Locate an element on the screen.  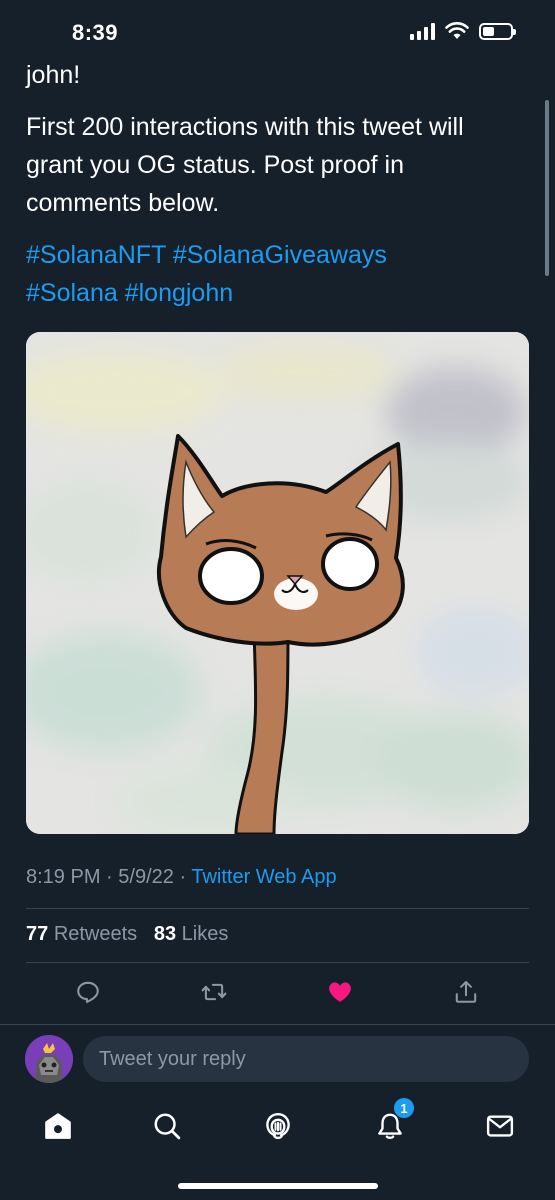
tweet-source-link: Twitter Web App is located at coordinates (263, 877).